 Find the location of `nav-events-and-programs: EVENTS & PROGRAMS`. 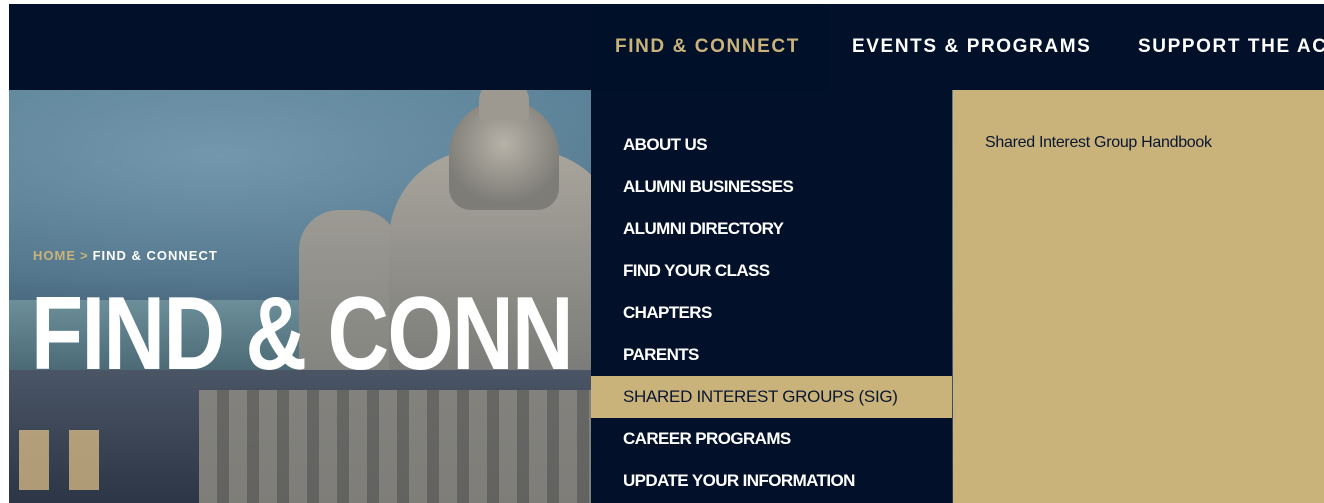

nav-events-and-programs: EVENTS & PROGRAMS is located at coordinates (971, 47).